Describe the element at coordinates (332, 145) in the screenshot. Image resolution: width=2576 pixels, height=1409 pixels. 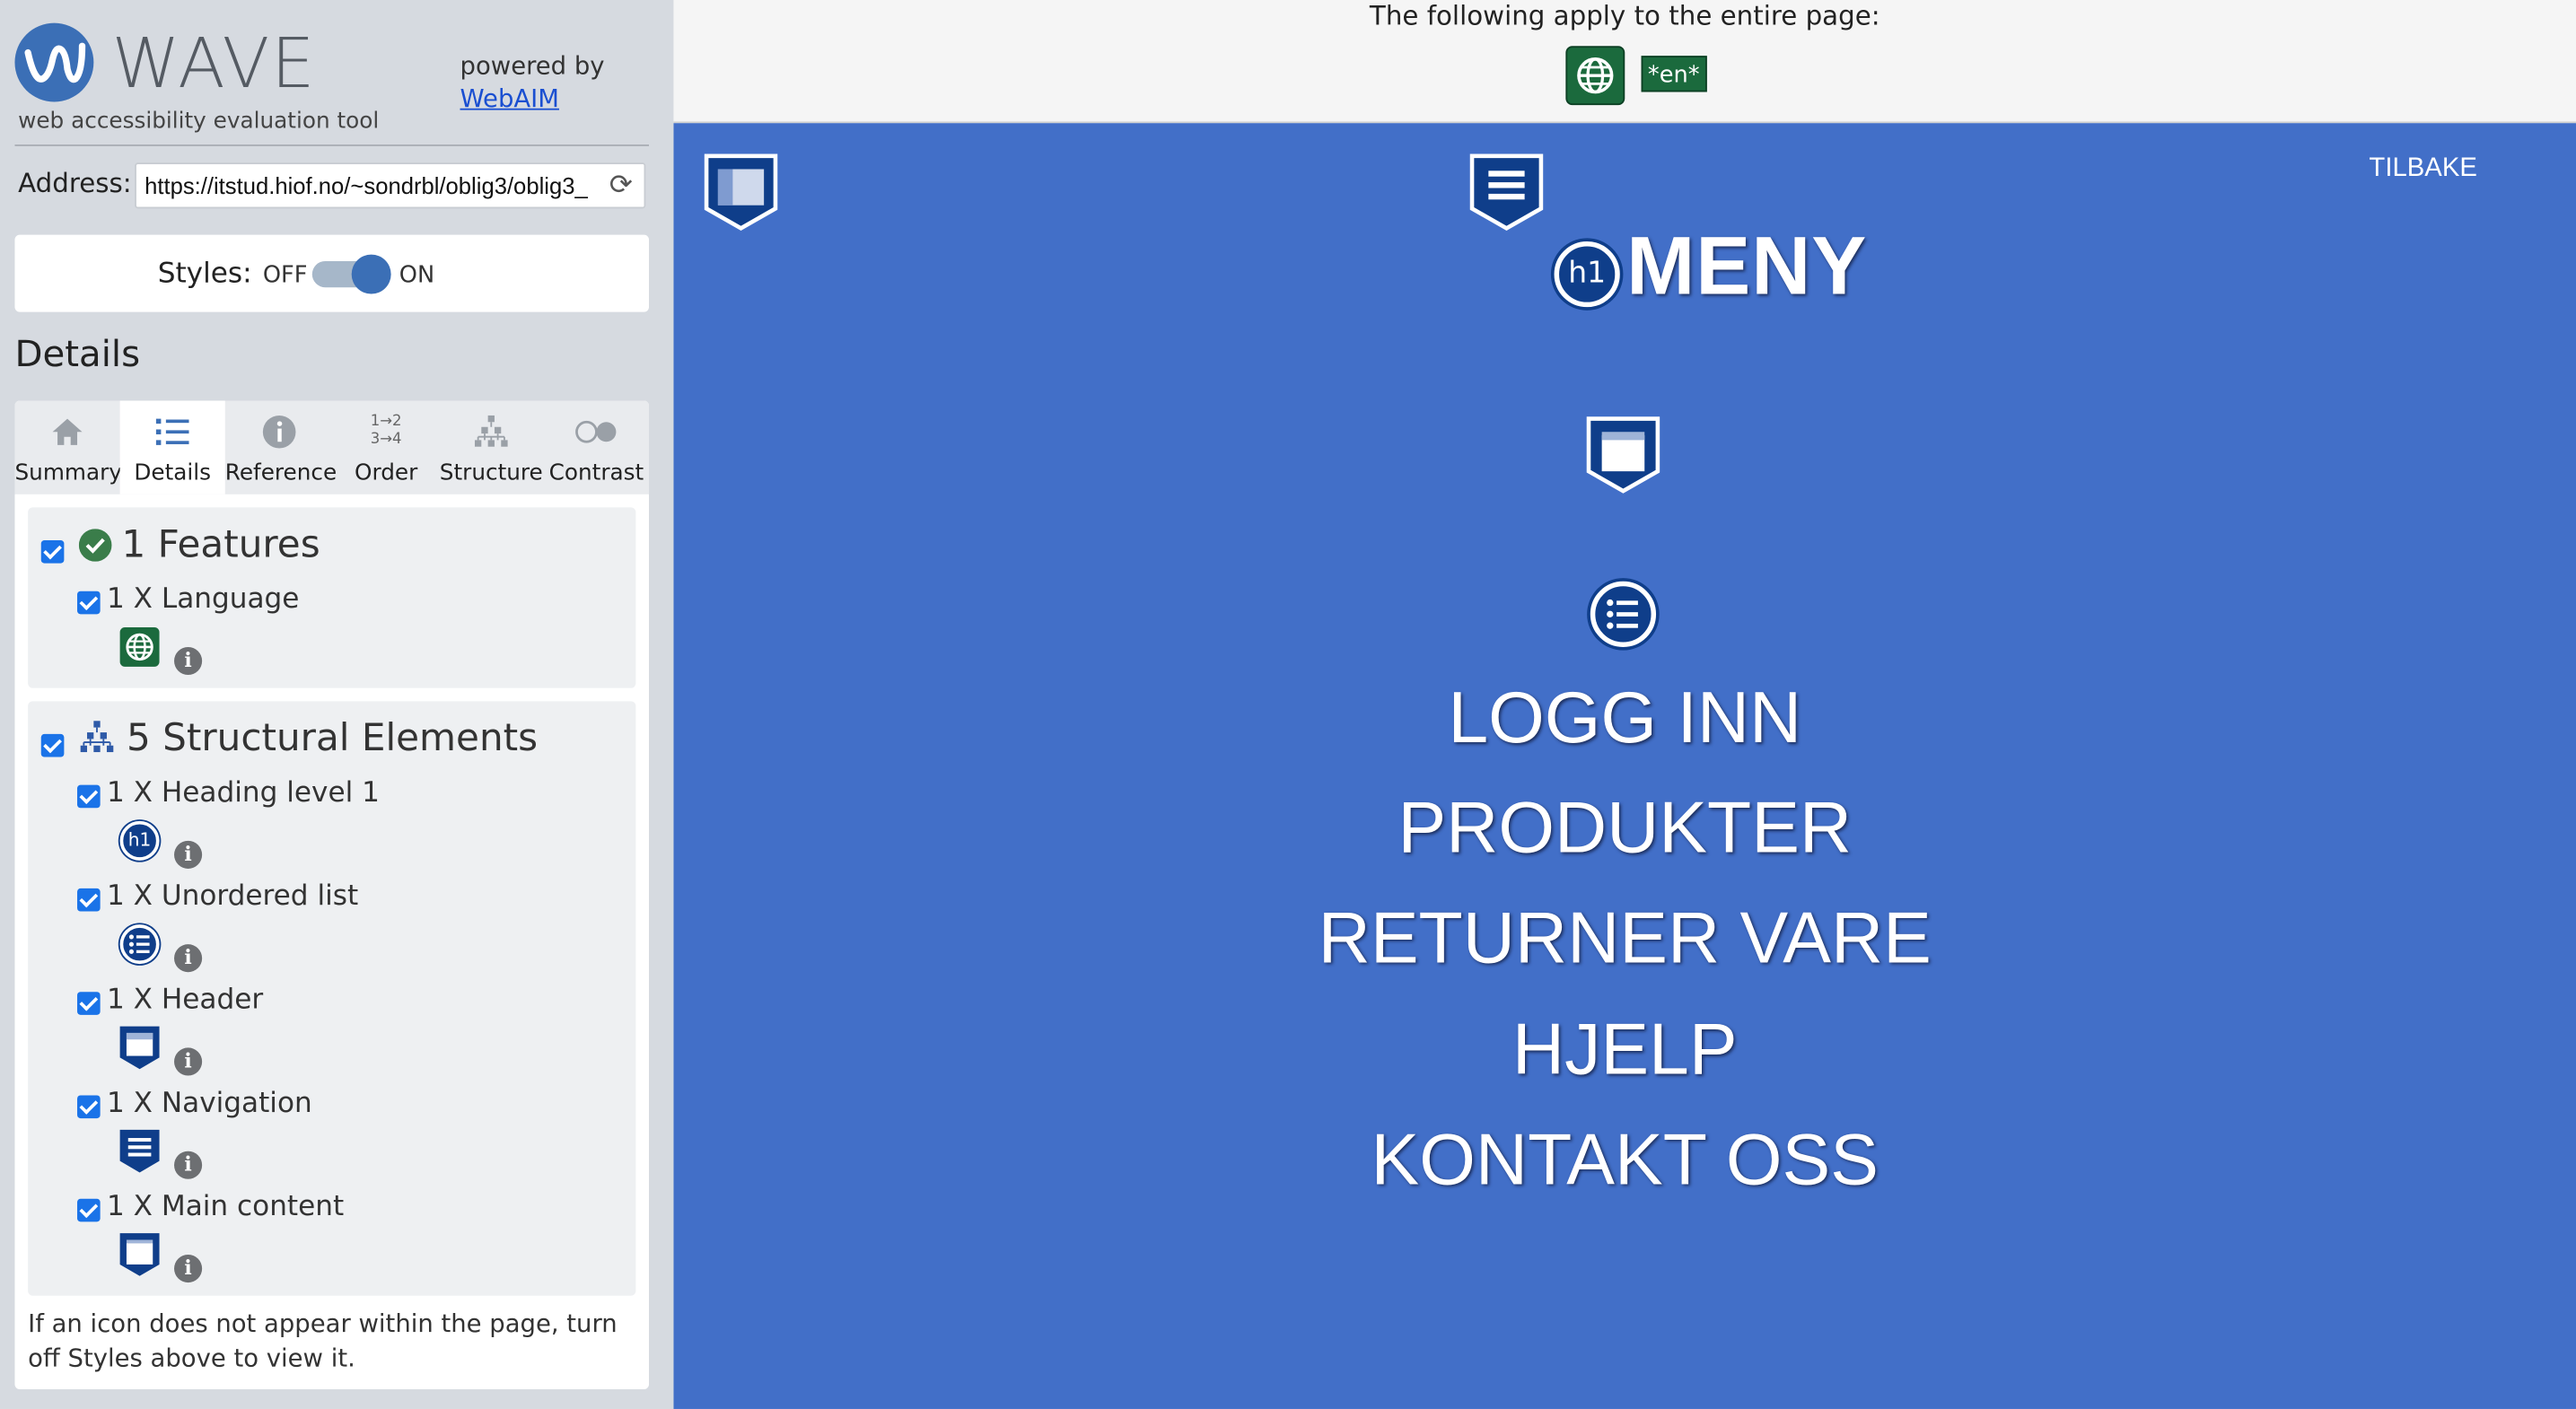
I see `divider` at that location.